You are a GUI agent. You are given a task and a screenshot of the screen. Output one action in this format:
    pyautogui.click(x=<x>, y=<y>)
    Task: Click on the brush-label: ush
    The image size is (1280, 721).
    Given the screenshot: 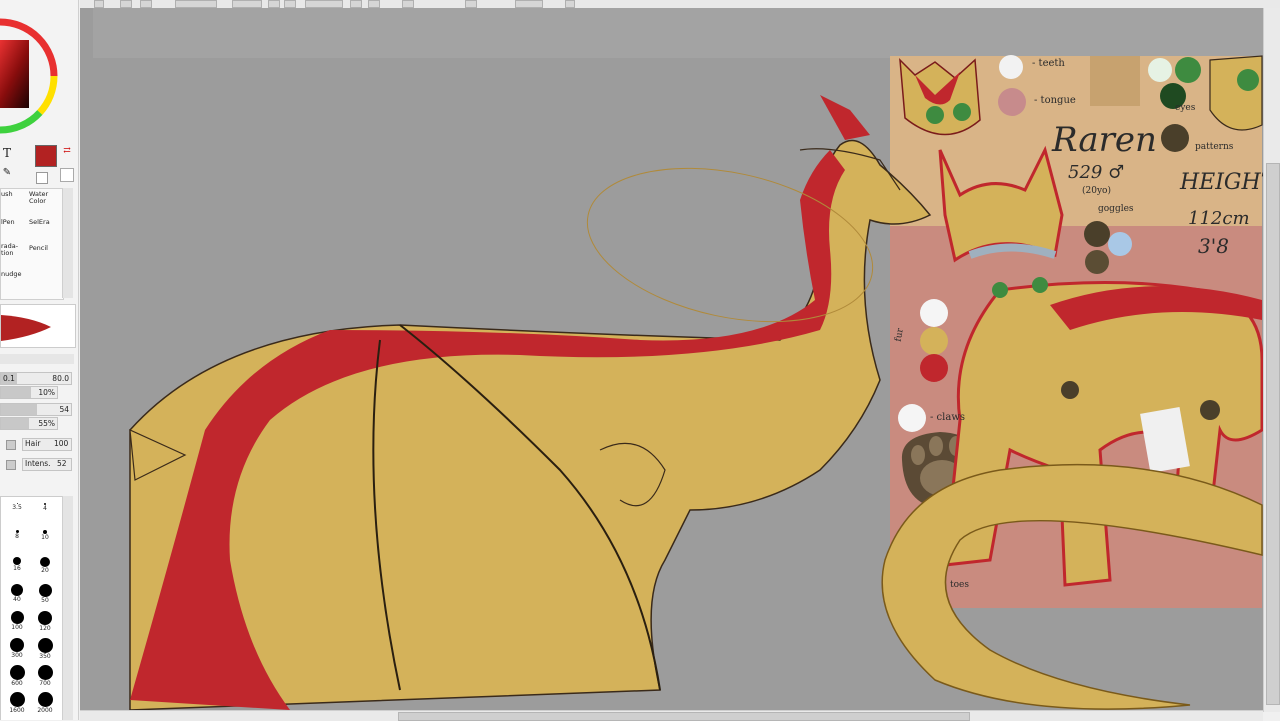 What is the action you would take?
    pyautogui.click(x=7, y=194)
    